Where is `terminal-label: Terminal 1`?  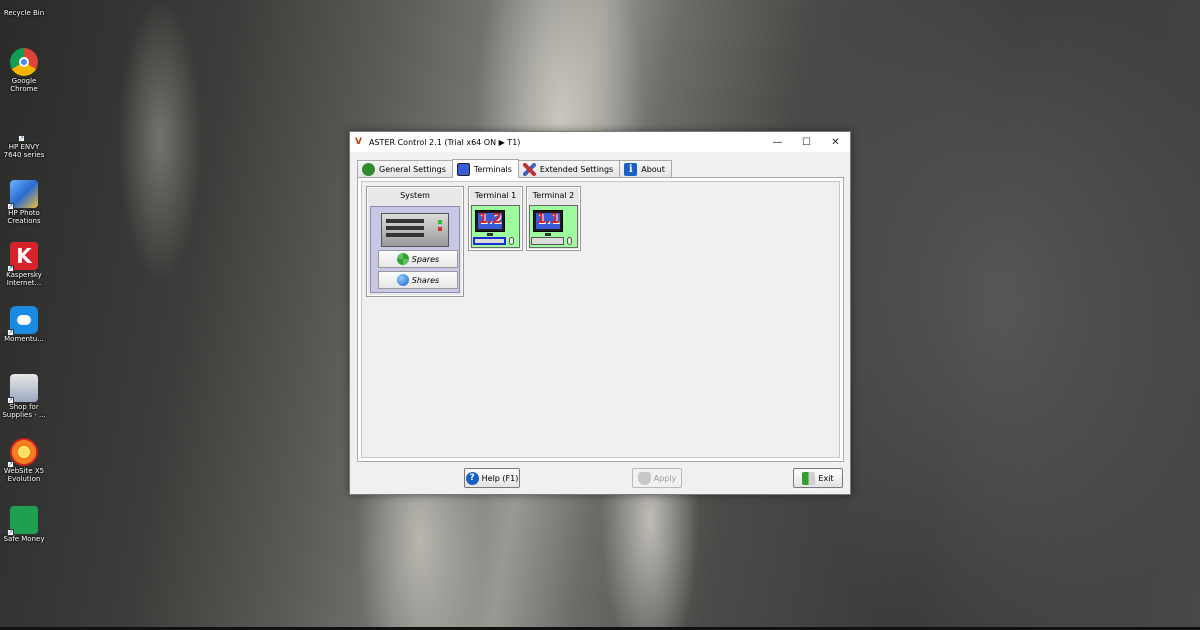
terminal-label: Terminal 1 is located at coordinates (495, 195).